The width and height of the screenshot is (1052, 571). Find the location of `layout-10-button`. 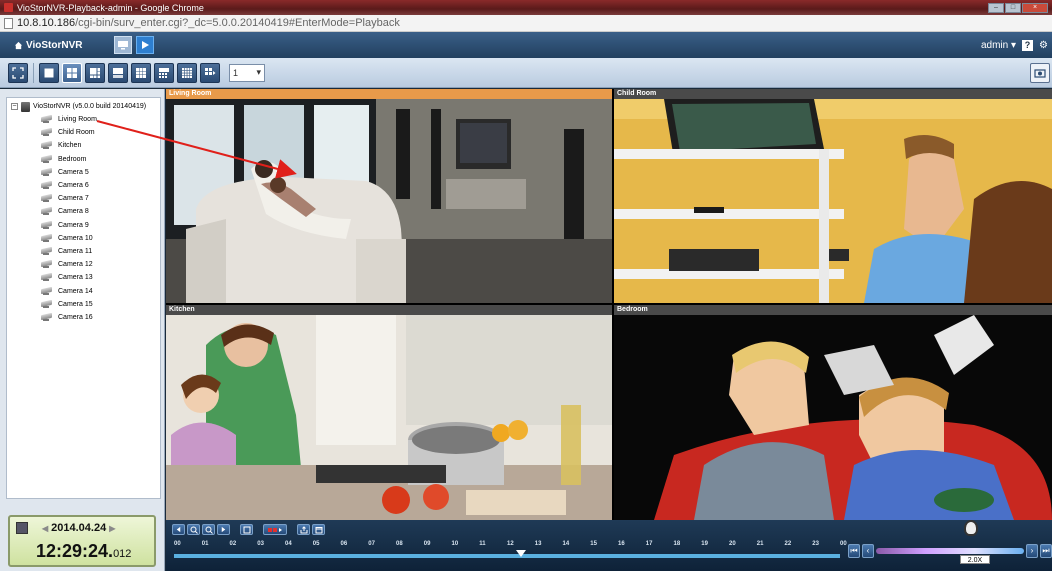

layout-10-button is located at coordinates (164, 72).